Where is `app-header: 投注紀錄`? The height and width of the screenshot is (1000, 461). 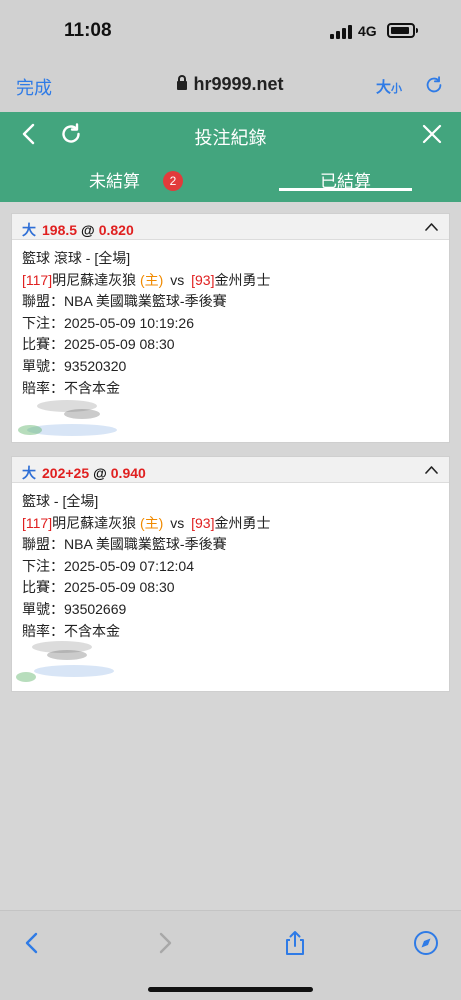
app-header: 投注紀錄 is located at coordinates (230, 134).